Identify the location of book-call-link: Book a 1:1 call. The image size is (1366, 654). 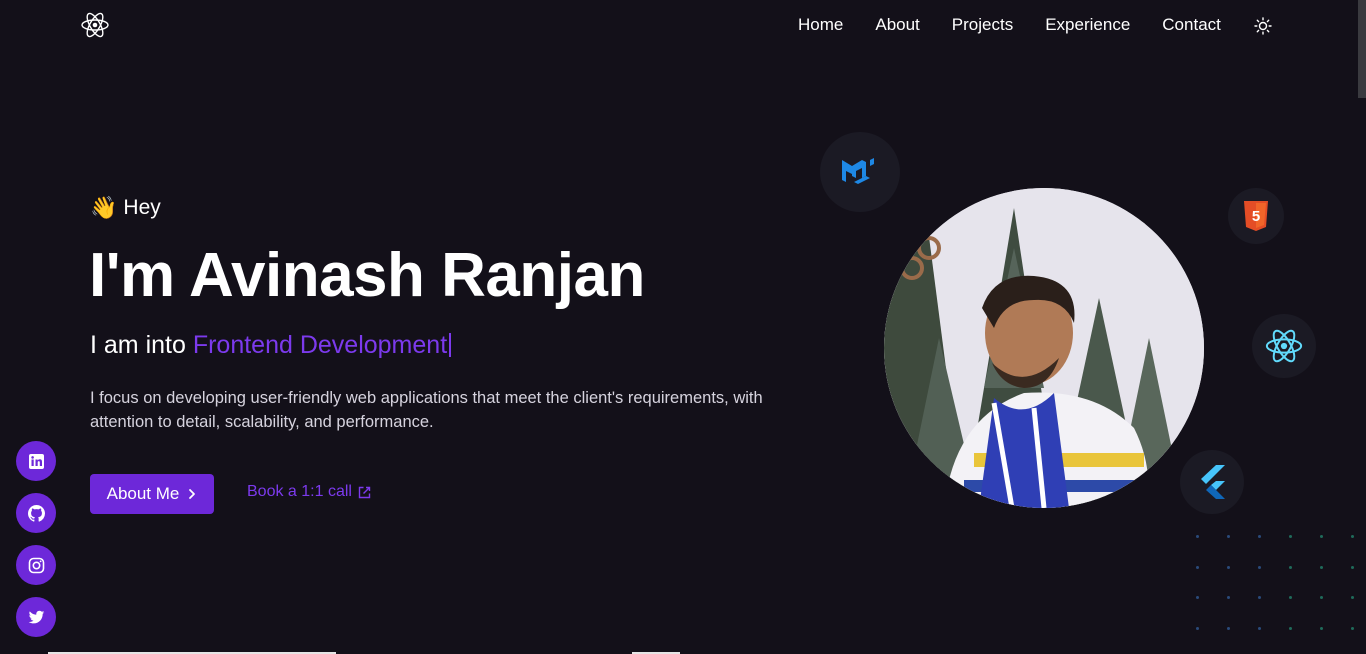
(309, 492).